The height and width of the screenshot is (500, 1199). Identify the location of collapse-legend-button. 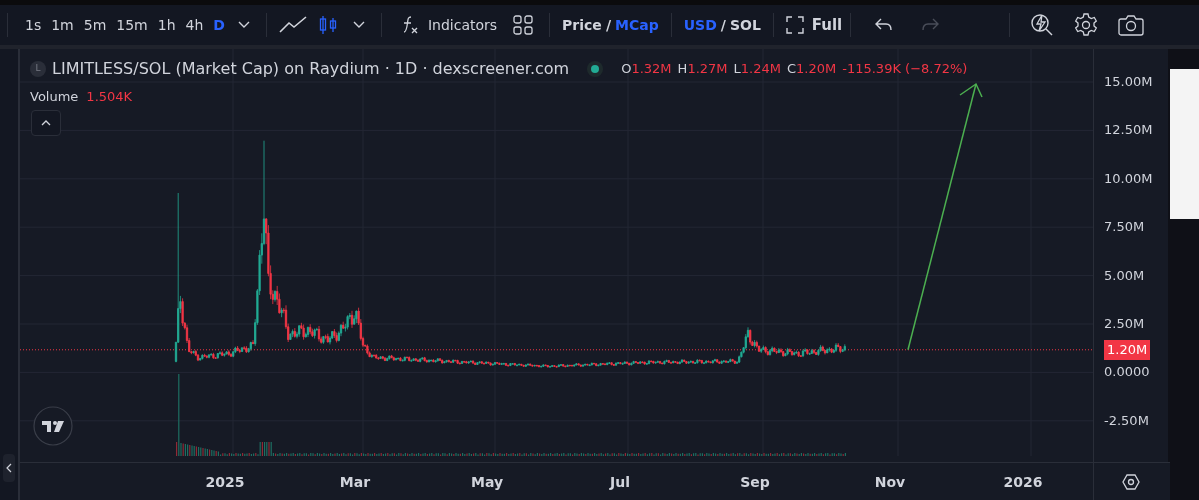
(46, 123).